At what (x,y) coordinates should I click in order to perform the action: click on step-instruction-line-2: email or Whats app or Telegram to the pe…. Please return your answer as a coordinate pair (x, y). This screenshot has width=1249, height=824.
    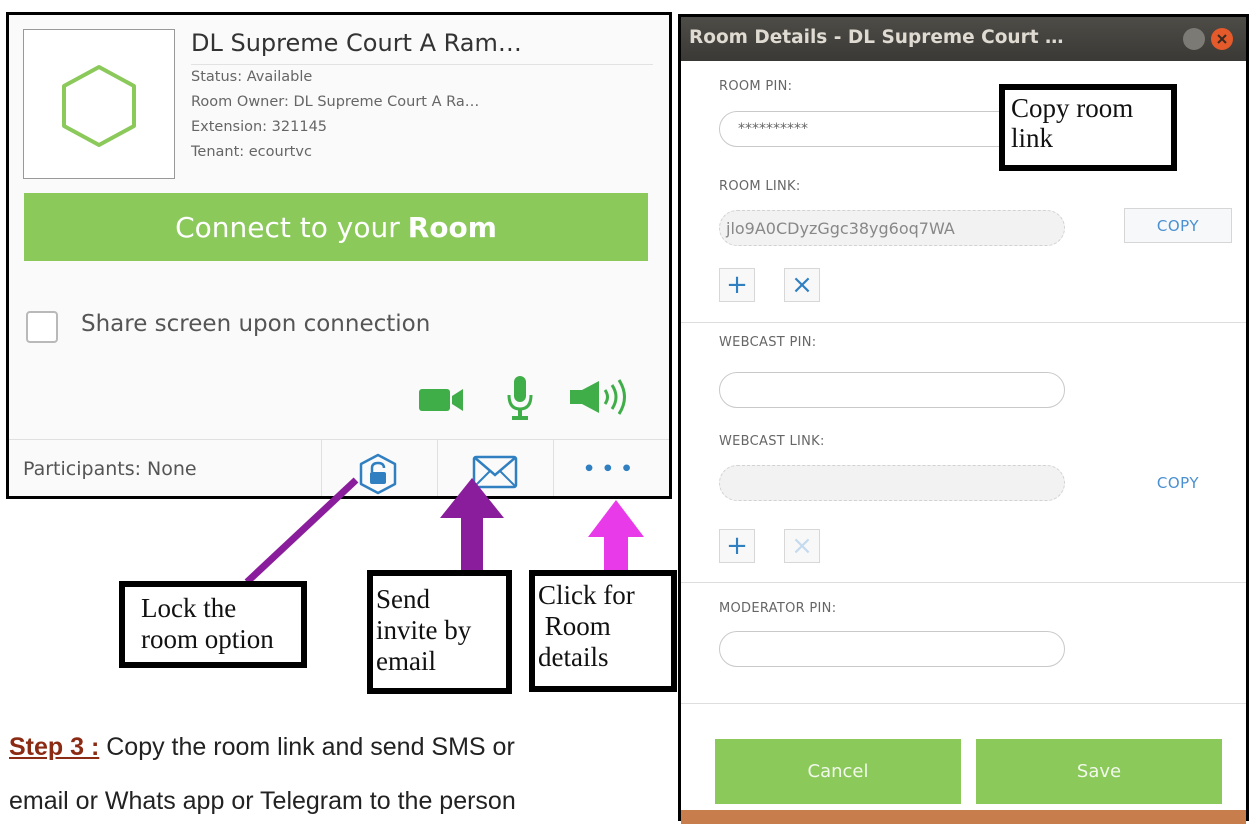
    Looking at the image, I should click on (262, 801).